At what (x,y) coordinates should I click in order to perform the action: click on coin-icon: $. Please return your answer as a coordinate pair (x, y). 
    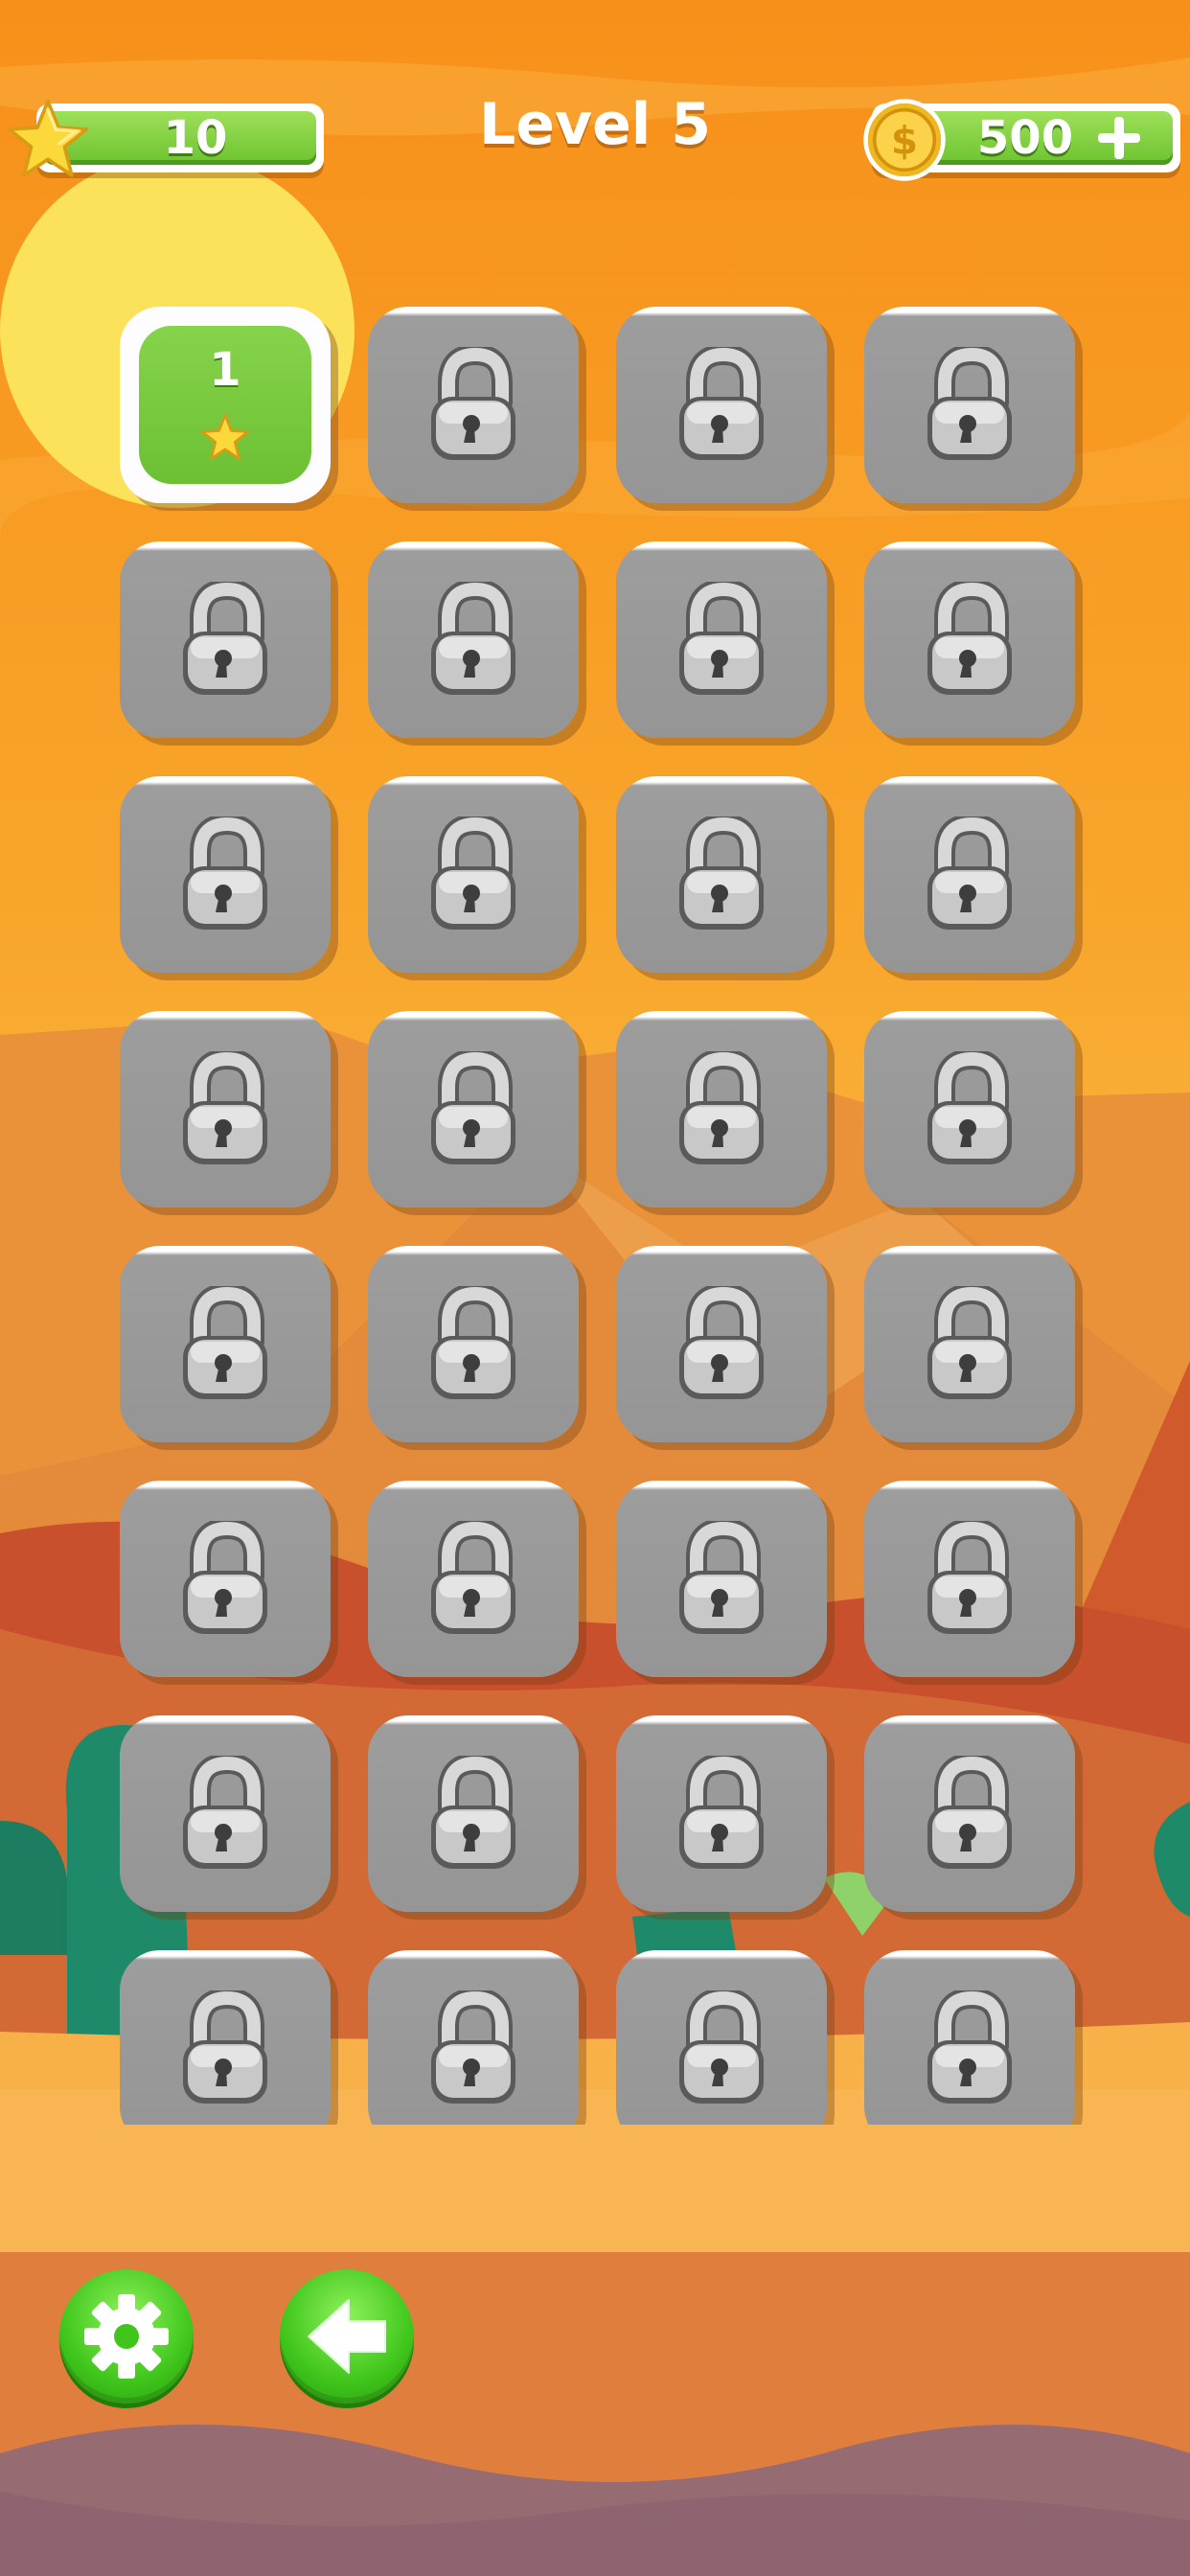
    Looking at the image, I should click on (905, 140).